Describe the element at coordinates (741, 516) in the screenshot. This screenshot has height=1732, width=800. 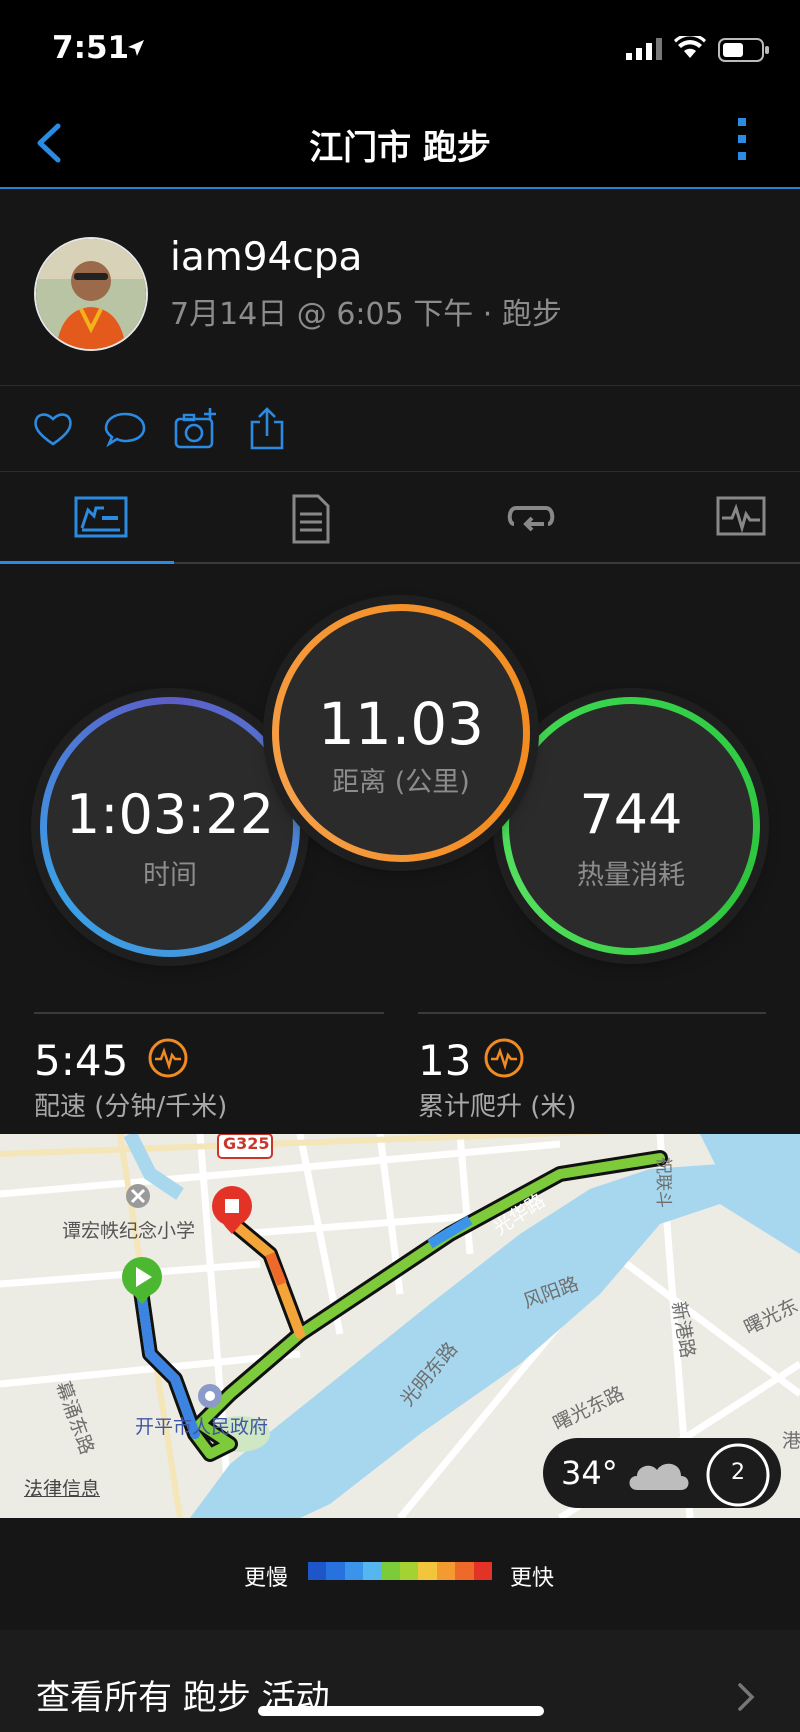
I see `chart-icon` at that location.